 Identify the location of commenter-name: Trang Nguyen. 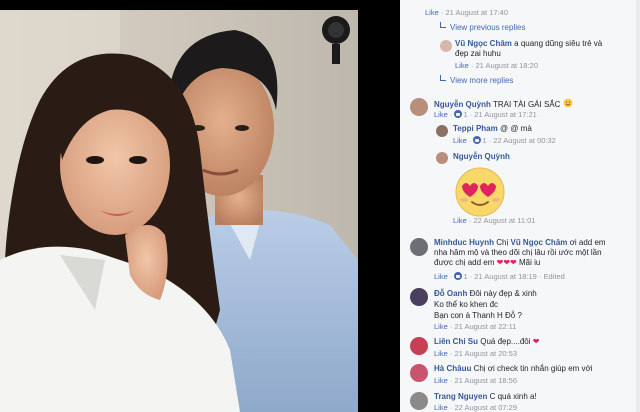
(460, 396).